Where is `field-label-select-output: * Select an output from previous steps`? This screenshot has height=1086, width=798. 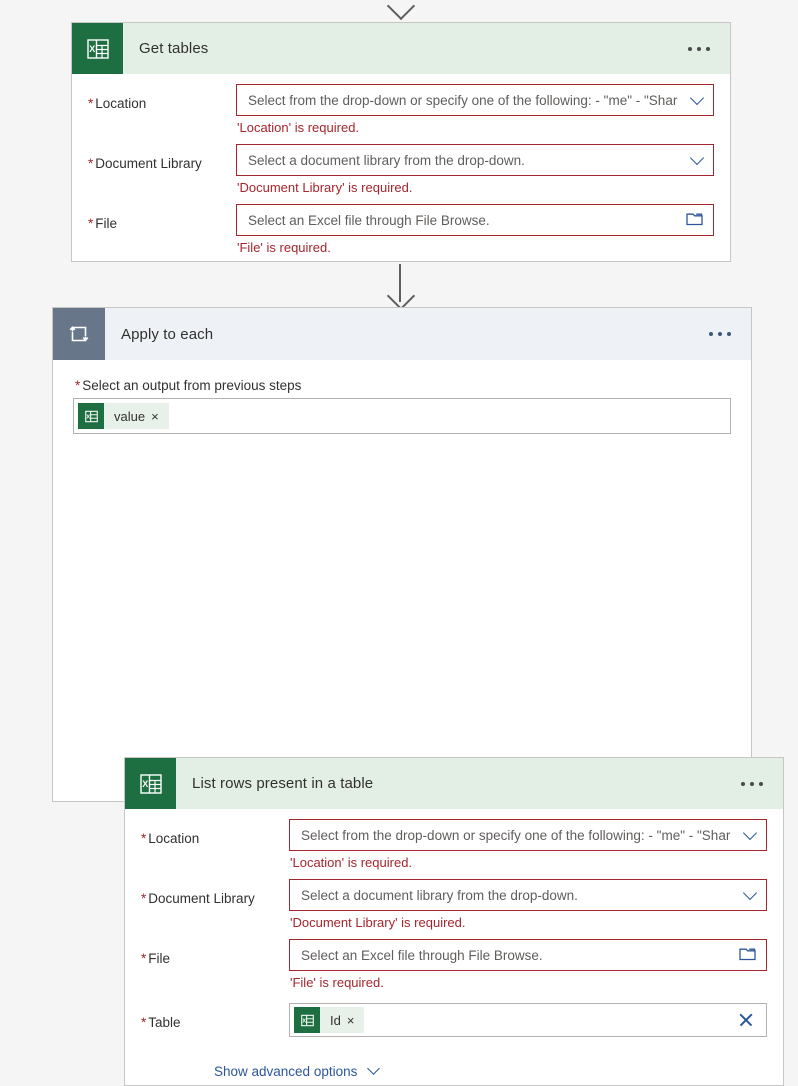
field-label-select-output: * Select an output from previous steps is located at coordinates (188, 385).